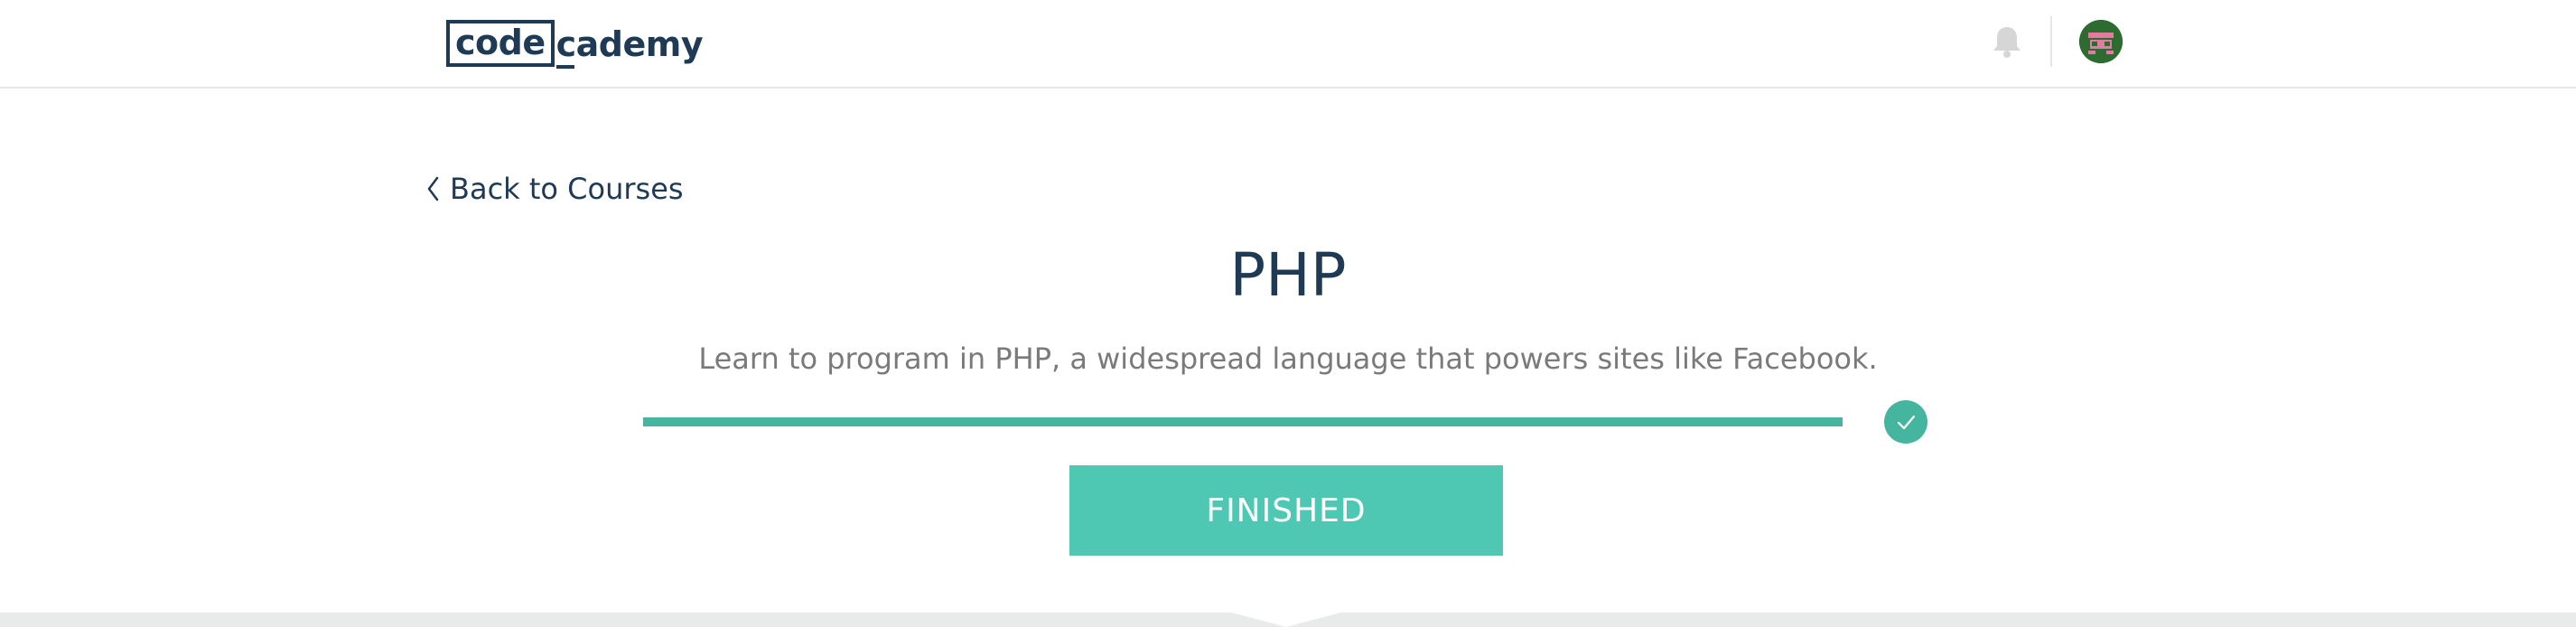 This screenshot has width=2576, height=627. I want to click on course-progress-fill, so click(1243, 421).